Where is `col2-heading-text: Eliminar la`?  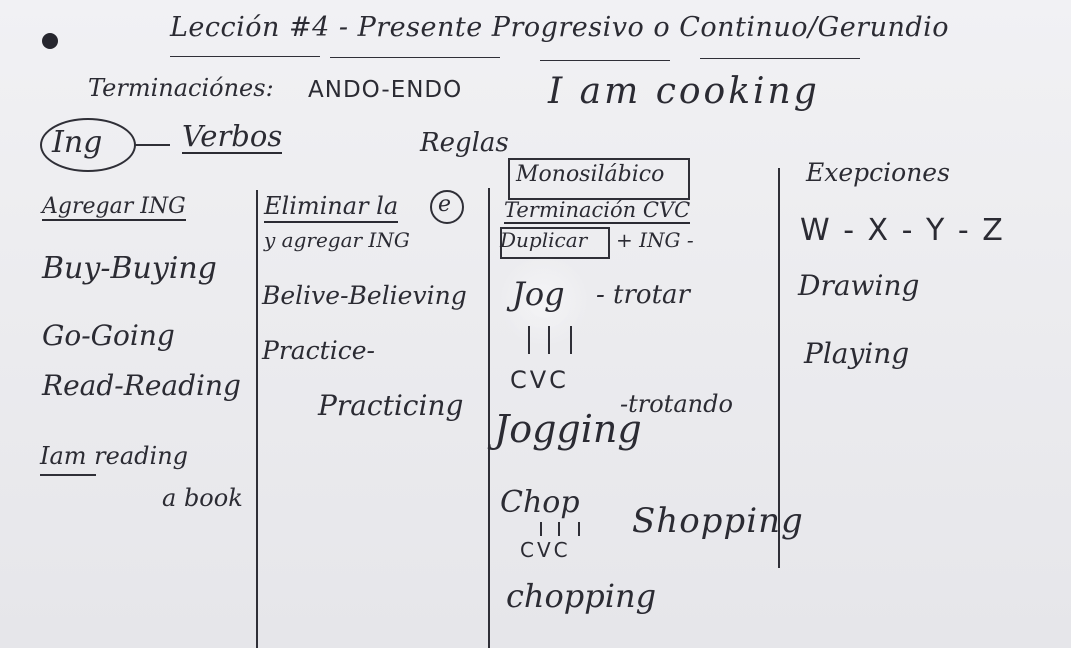 col2-heading-text: Eliminar la is located at coordinates (331, 207).